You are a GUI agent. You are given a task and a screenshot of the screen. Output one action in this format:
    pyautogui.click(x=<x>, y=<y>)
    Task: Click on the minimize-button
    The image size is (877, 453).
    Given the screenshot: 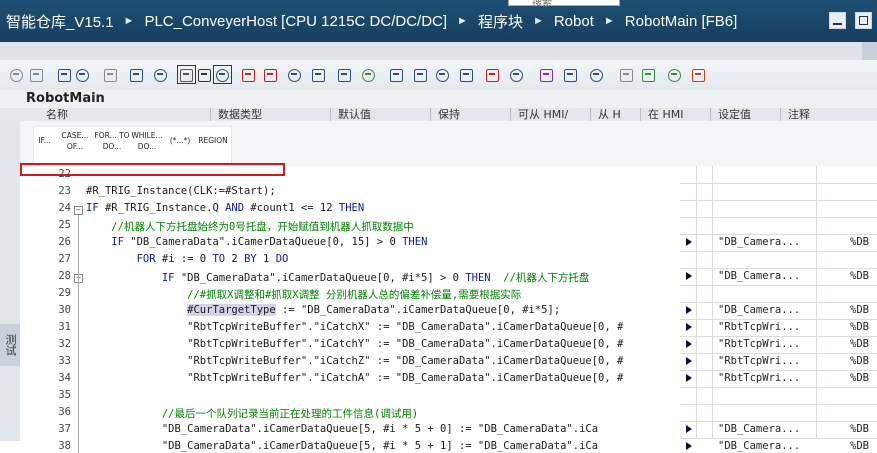 What is the action you would take?
    pyautogui.click(x=837, y=20)
    